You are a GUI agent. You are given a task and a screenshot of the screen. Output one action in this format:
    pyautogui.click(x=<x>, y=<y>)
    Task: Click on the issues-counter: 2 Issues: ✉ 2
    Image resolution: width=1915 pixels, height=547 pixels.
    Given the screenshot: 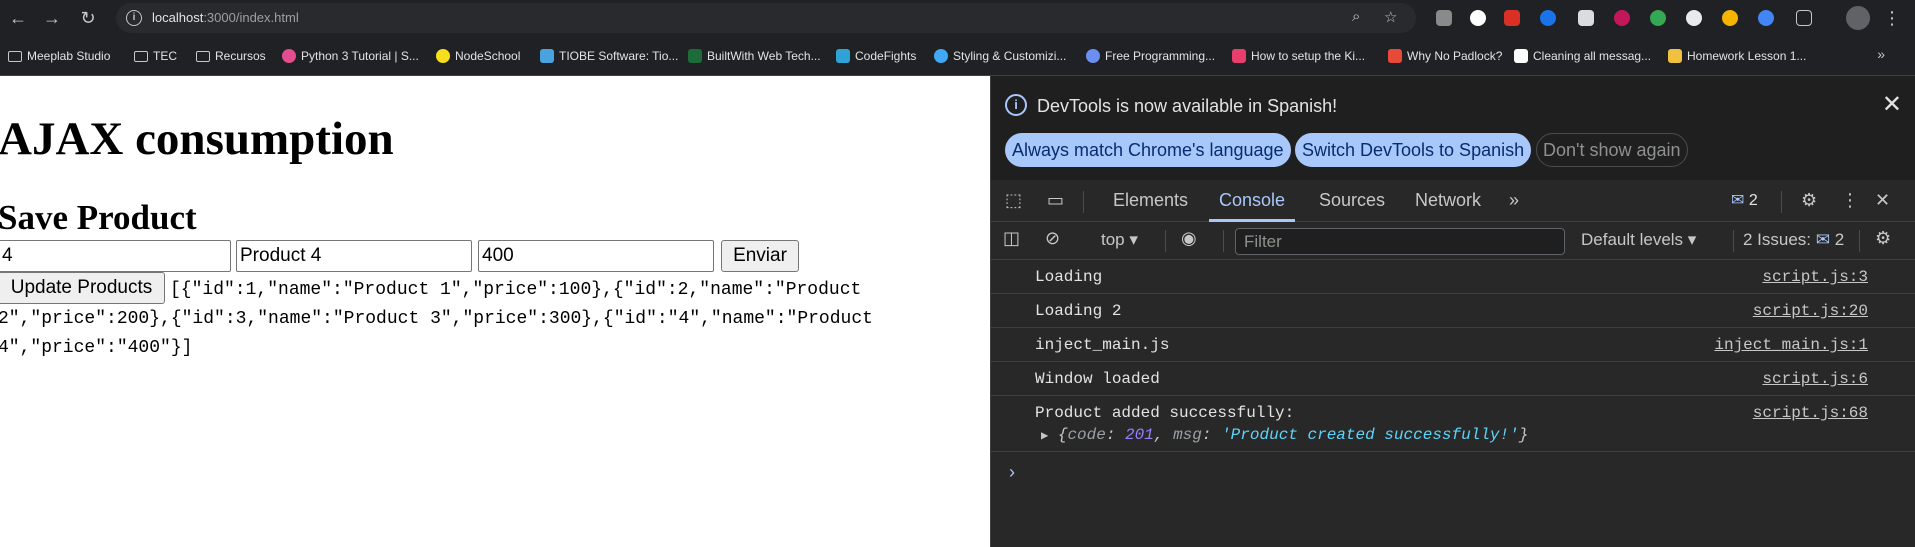 What is the action you would take?
    pyautogui.click(x=1793, y=240)
    